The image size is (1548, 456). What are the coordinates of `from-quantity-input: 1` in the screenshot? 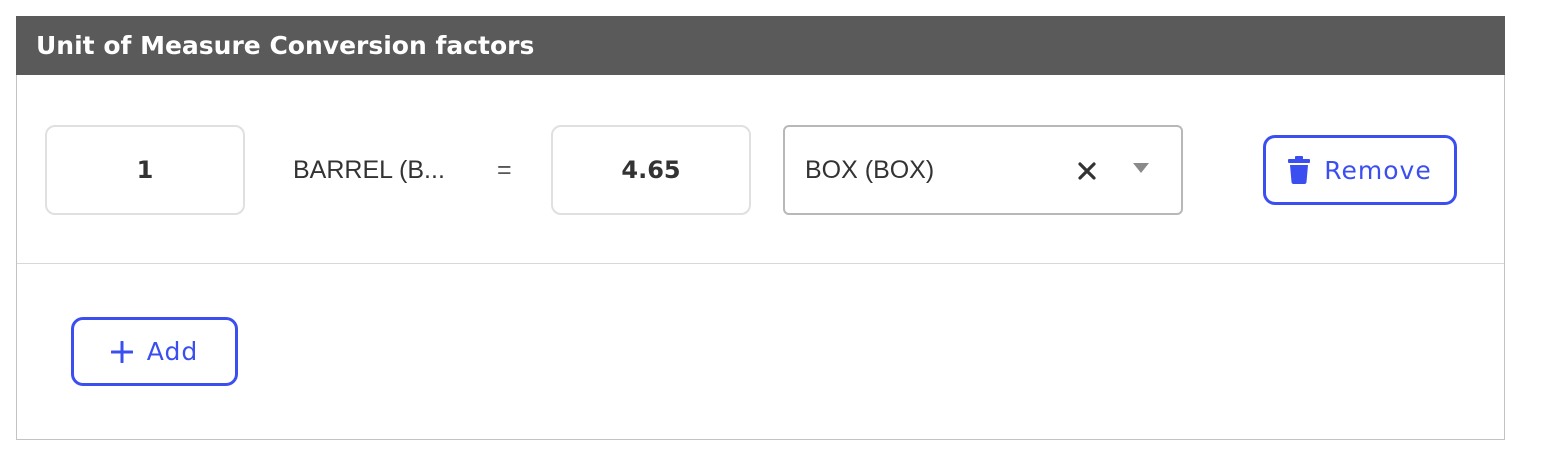 It's located at (145, 170).